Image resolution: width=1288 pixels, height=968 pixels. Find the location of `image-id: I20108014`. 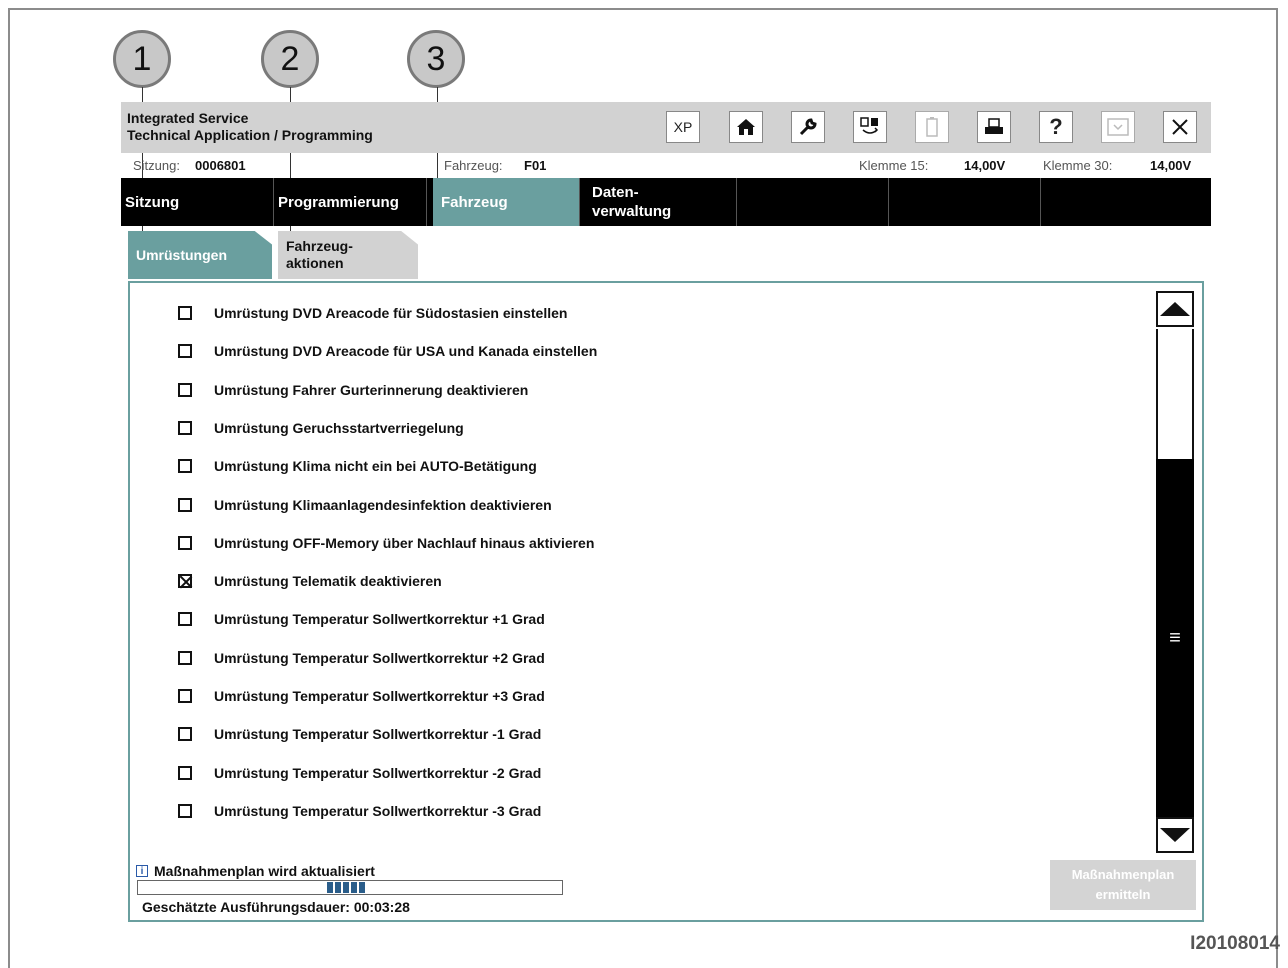

image-id: I20108014 is located at coordinates (1235, 943).